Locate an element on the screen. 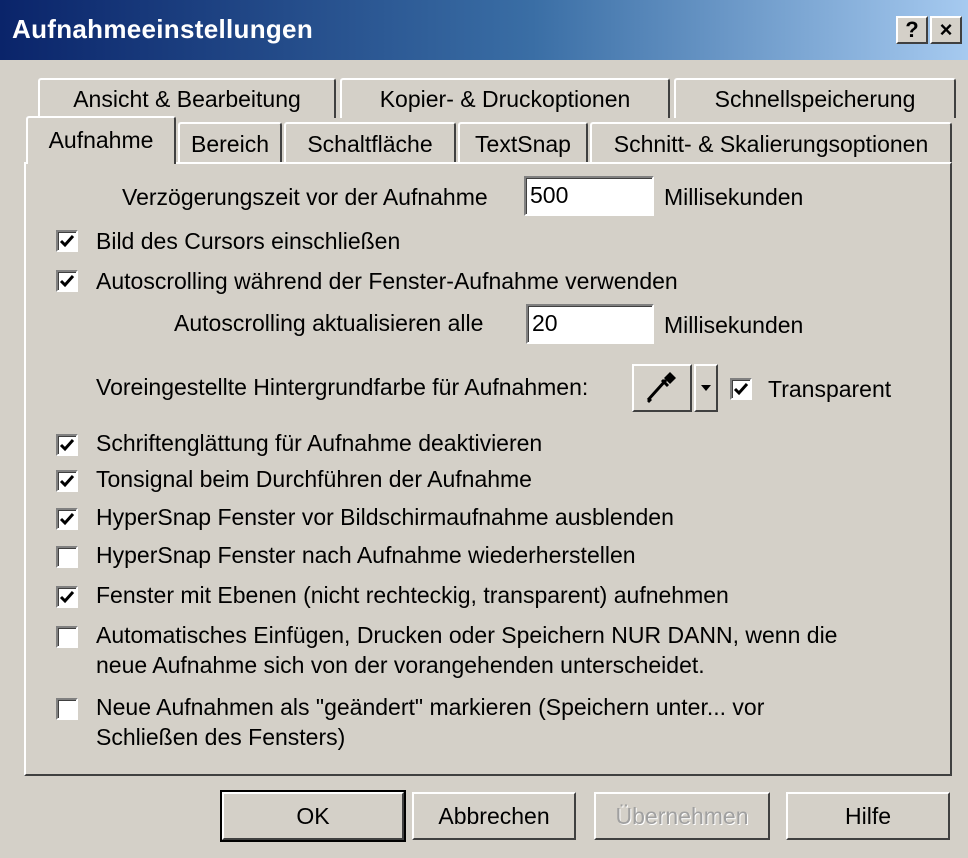 This screenshot has width=968, height=858. sound-signal-checkbox is located at coordinates (67, 481).